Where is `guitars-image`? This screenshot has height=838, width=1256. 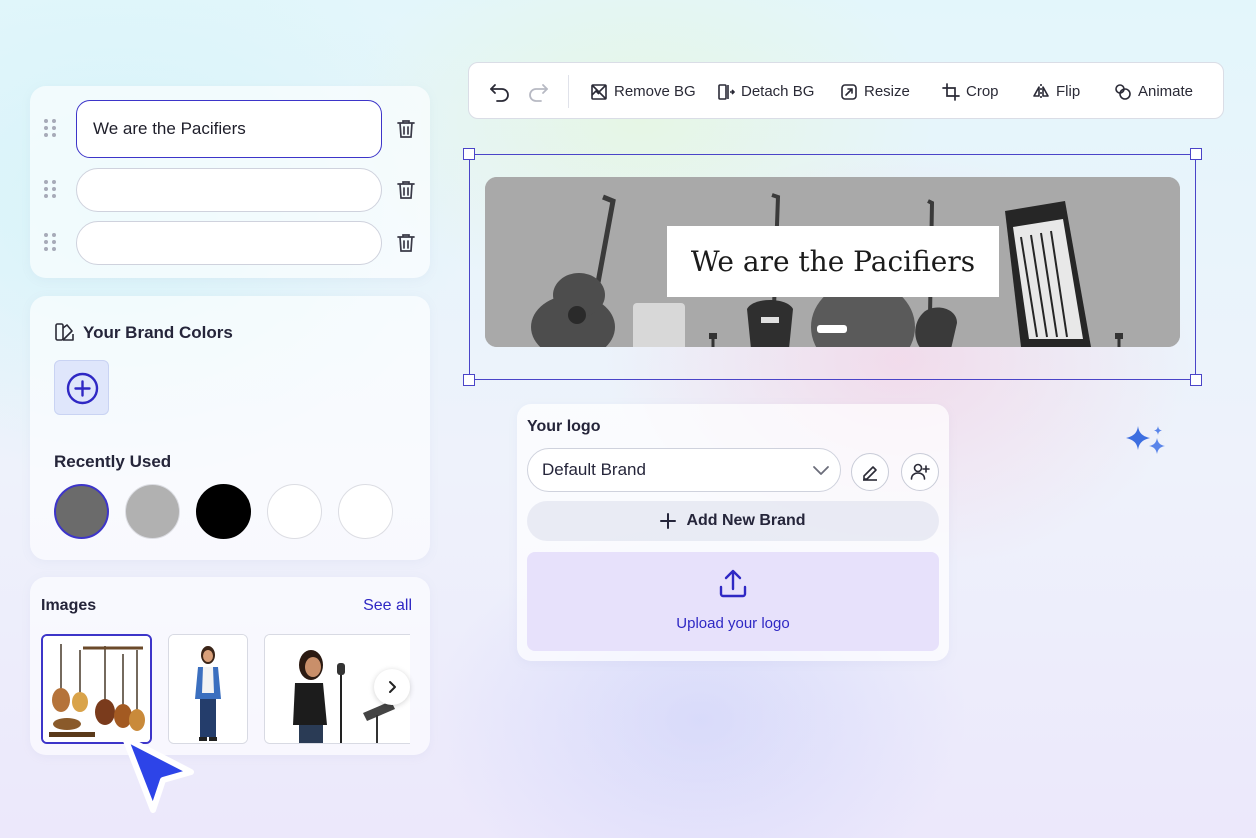 guitars-image is located at coordinates (96, 689).